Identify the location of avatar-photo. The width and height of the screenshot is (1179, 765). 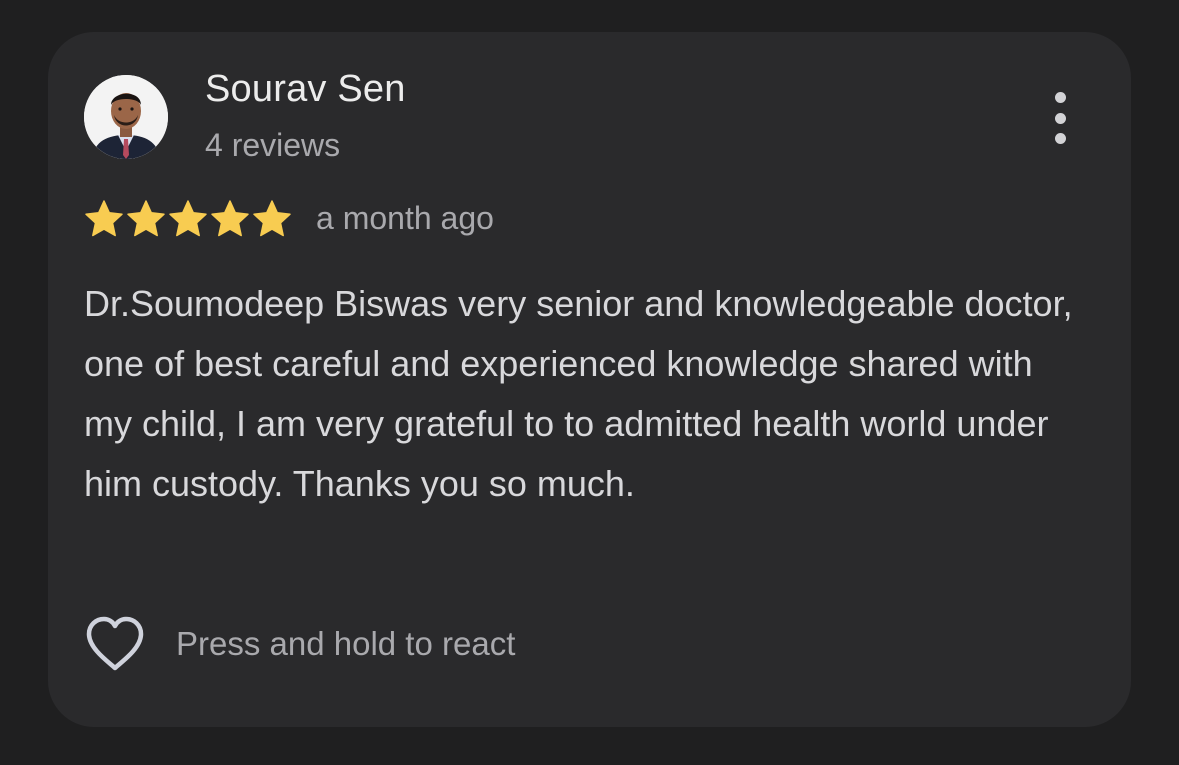
(126, 117).